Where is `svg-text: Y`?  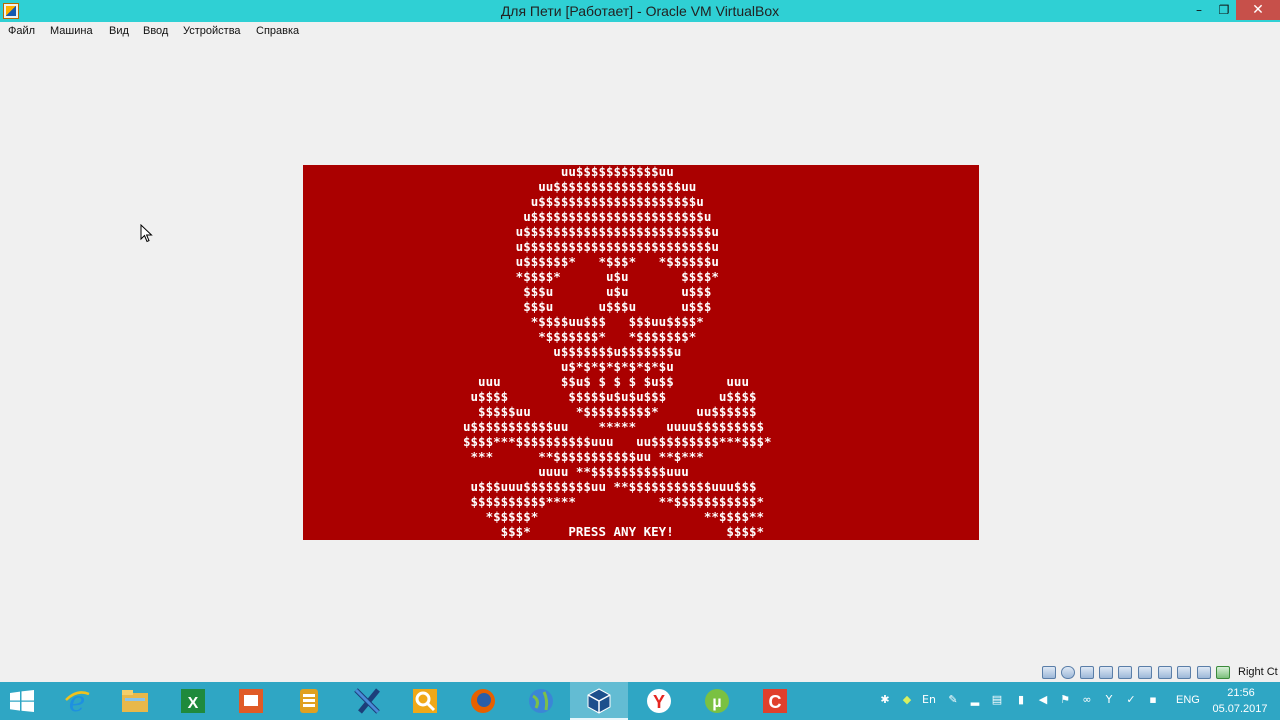
svg-text: Y is located at coordinates (659, 702).